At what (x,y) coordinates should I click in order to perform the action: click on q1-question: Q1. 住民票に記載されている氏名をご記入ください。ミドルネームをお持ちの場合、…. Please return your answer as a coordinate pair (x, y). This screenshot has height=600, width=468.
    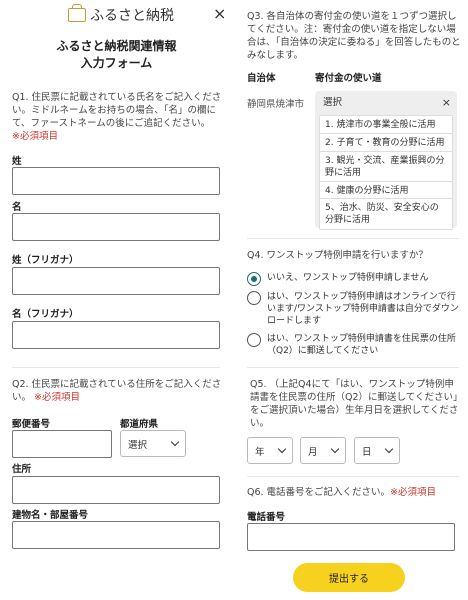
    Looking at the image, I should click on (118, 117).